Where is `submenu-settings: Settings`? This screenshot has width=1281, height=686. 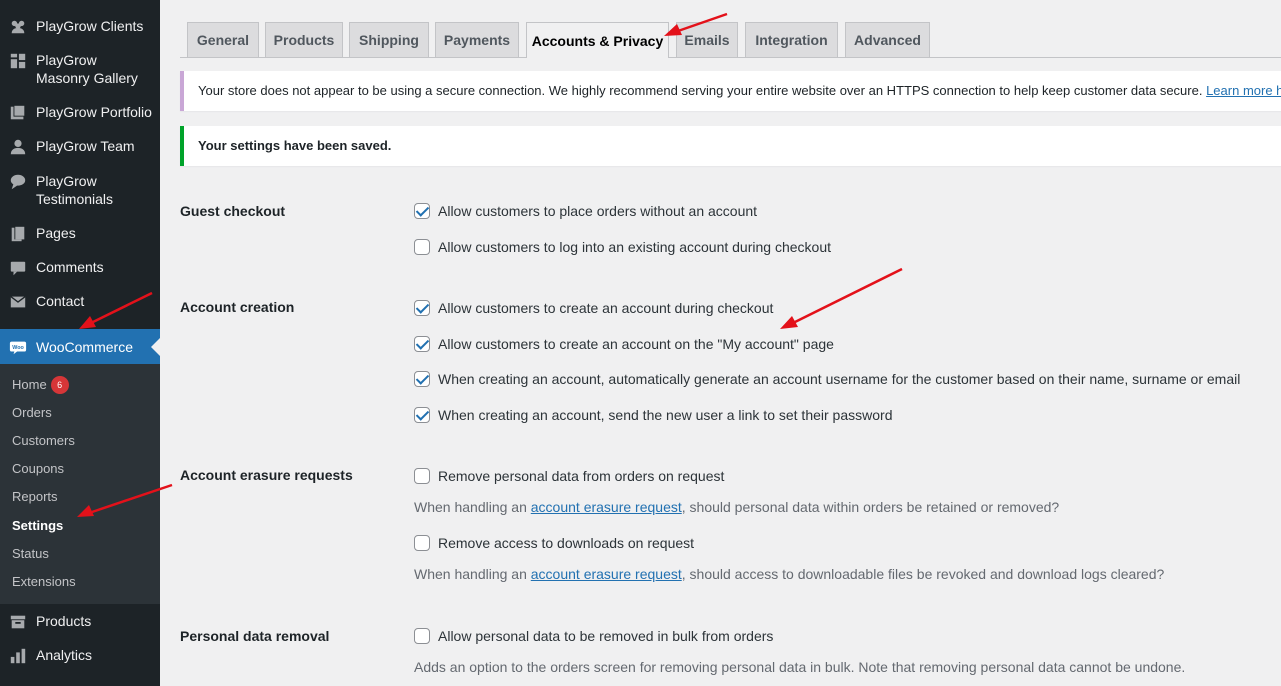
submenu-settings: Settings is located at coordinates (37, 526).